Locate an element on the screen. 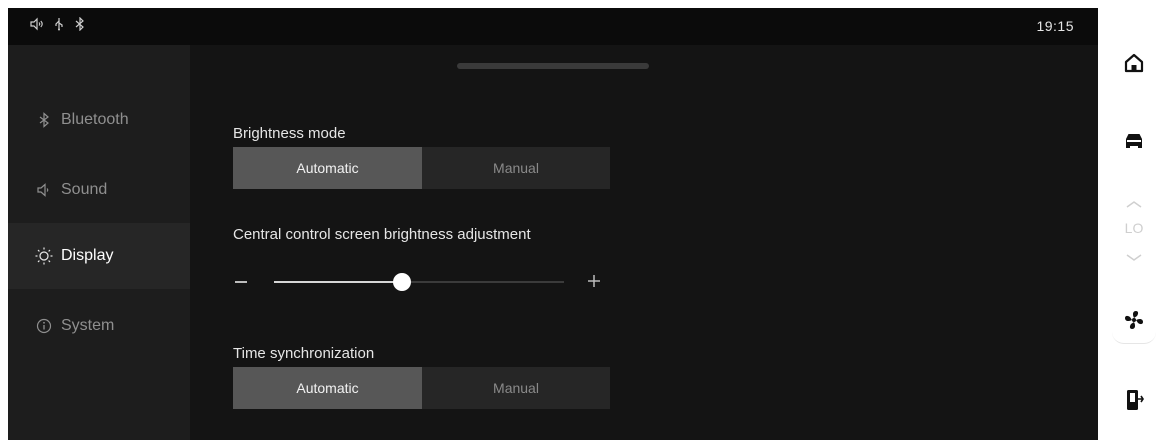 This screenshot has width=1171, height=443. settings-sidebar: Bluetooth Sound Display System is located at coordinates (99, 242).